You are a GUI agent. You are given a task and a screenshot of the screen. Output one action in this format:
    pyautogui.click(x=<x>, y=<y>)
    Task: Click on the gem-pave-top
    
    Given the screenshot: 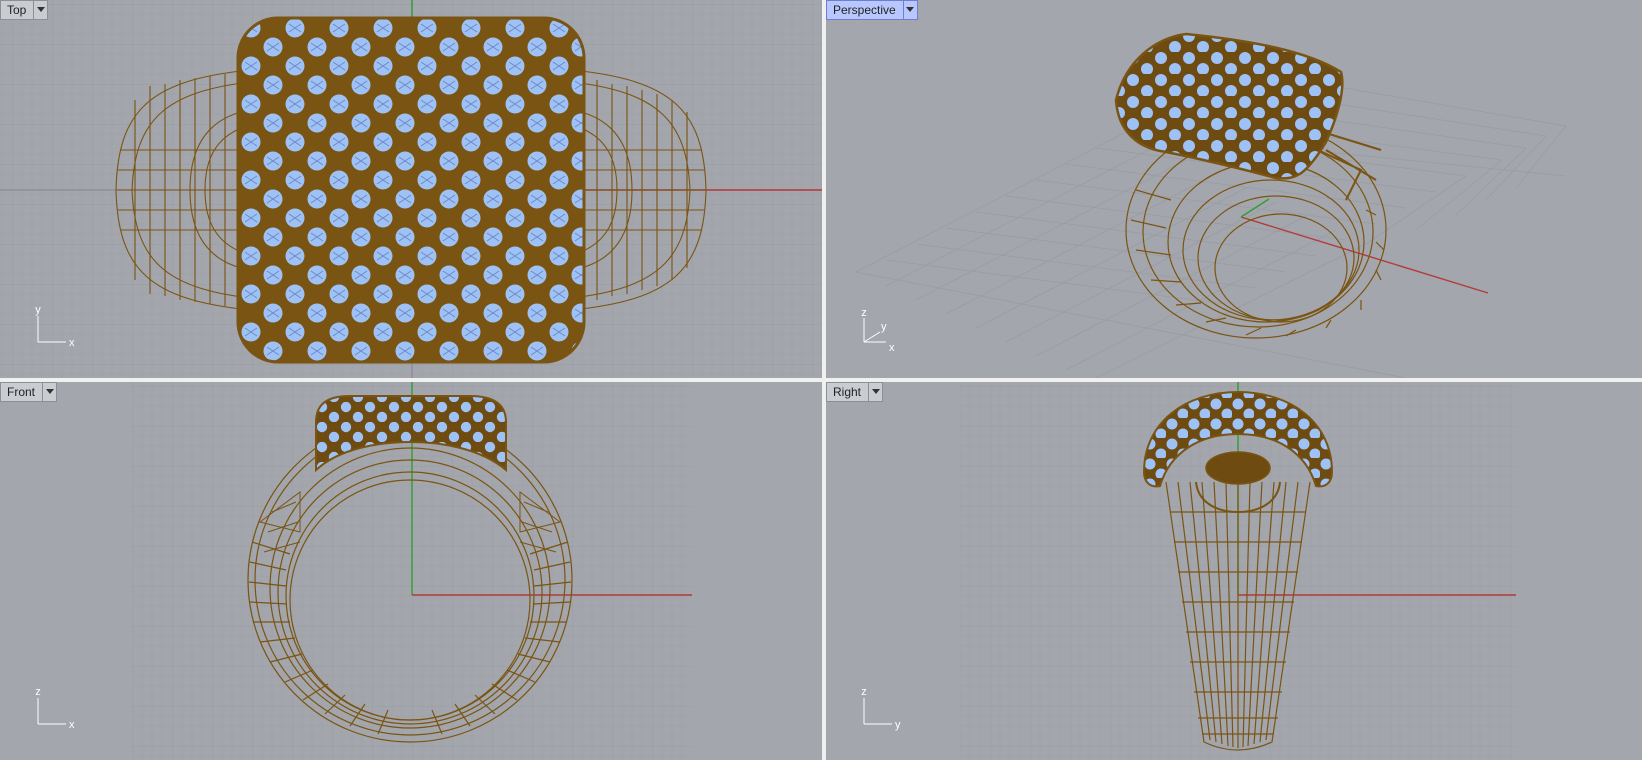 What is the action you would take?
    pyautogui.click(x=411, y=190)
    